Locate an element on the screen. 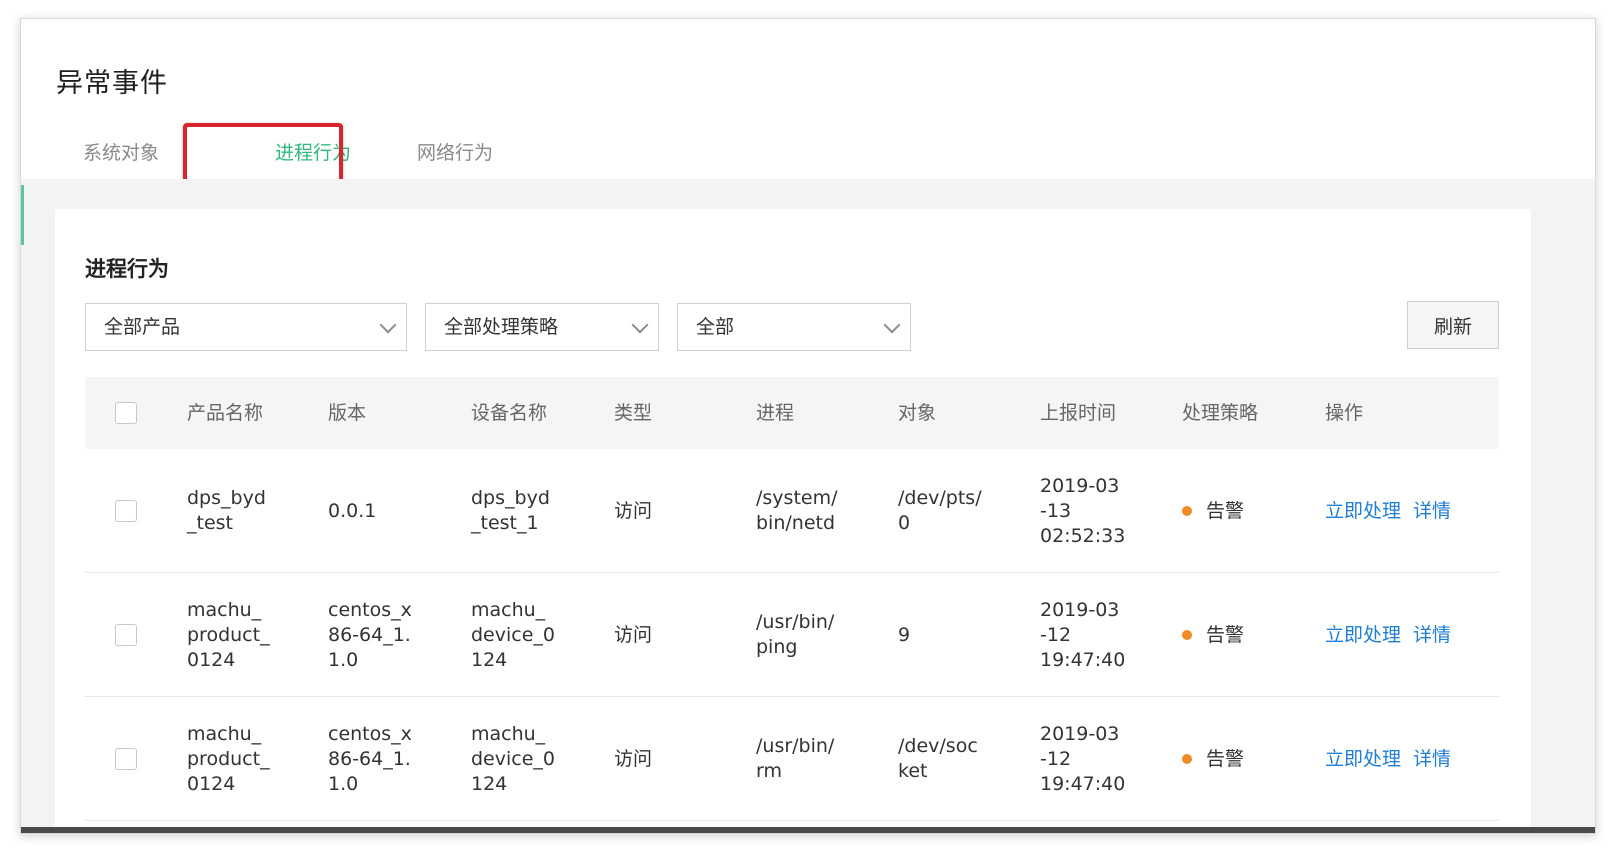 This screenshot has height=854, width=1612. tab-network-behavior: 网络行为 is located at coordinates (463, 153).